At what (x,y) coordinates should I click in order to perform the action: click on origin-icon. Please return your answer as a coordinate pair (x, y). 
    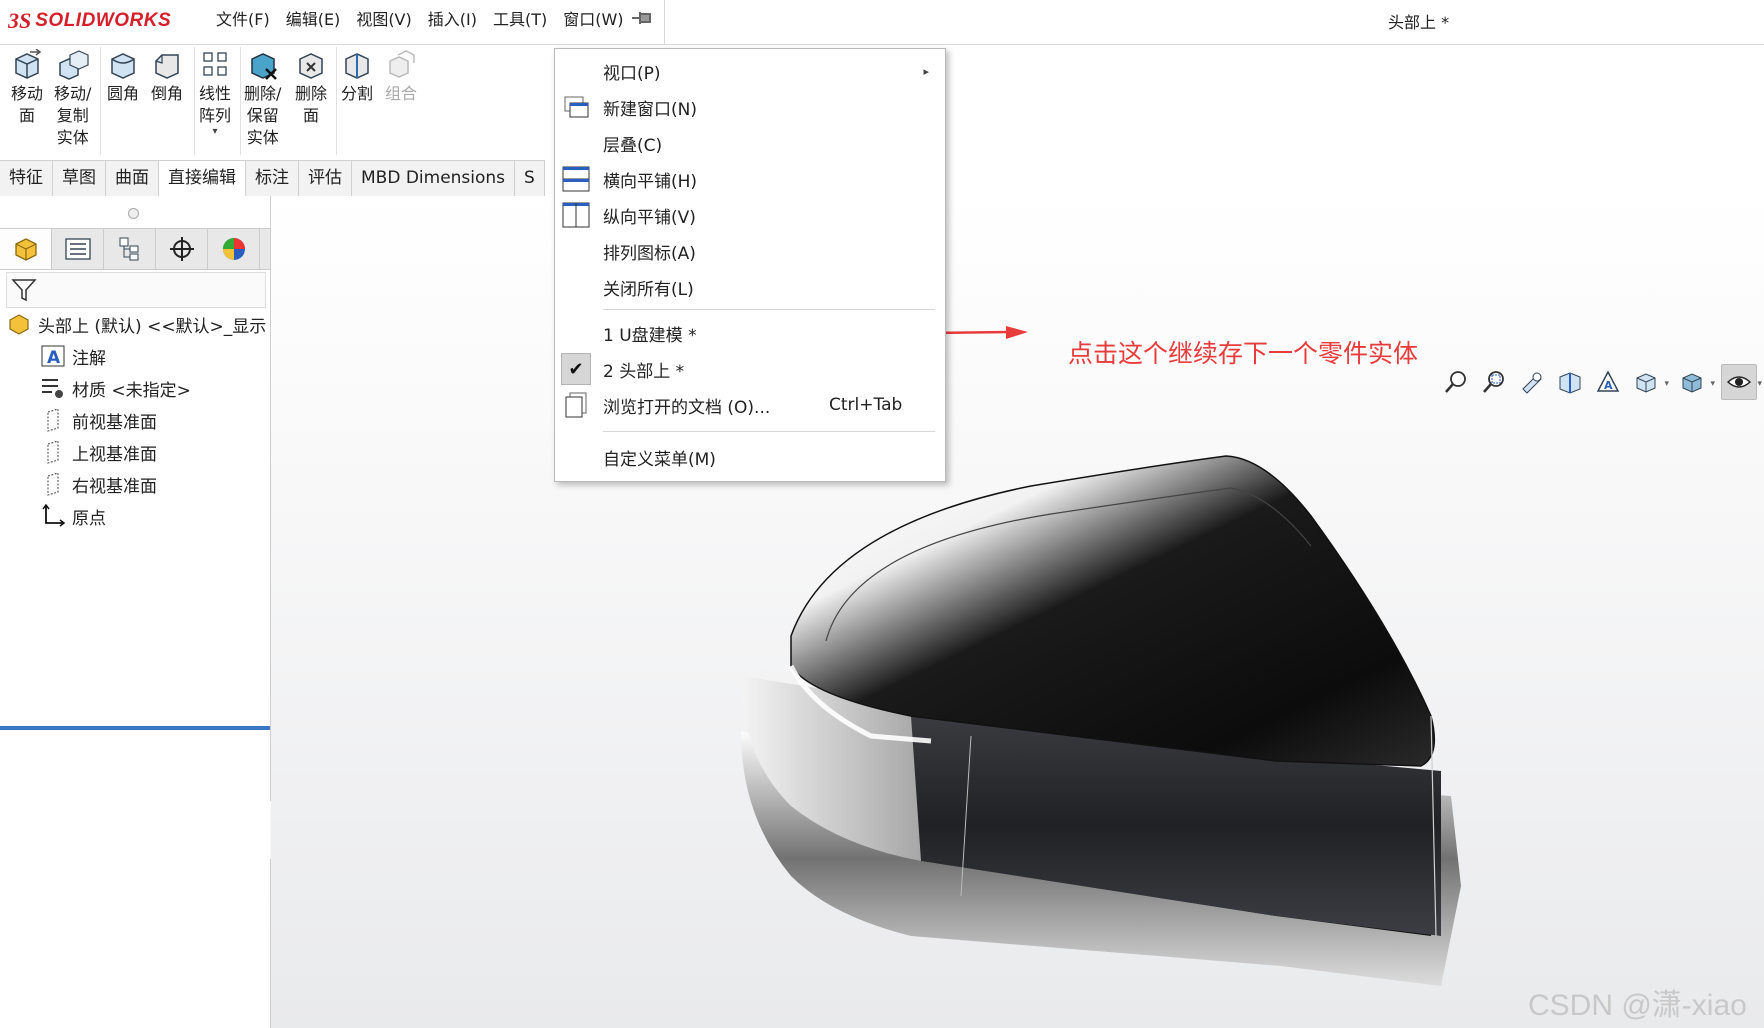
    Looking at the image, I should click on (53, 516).